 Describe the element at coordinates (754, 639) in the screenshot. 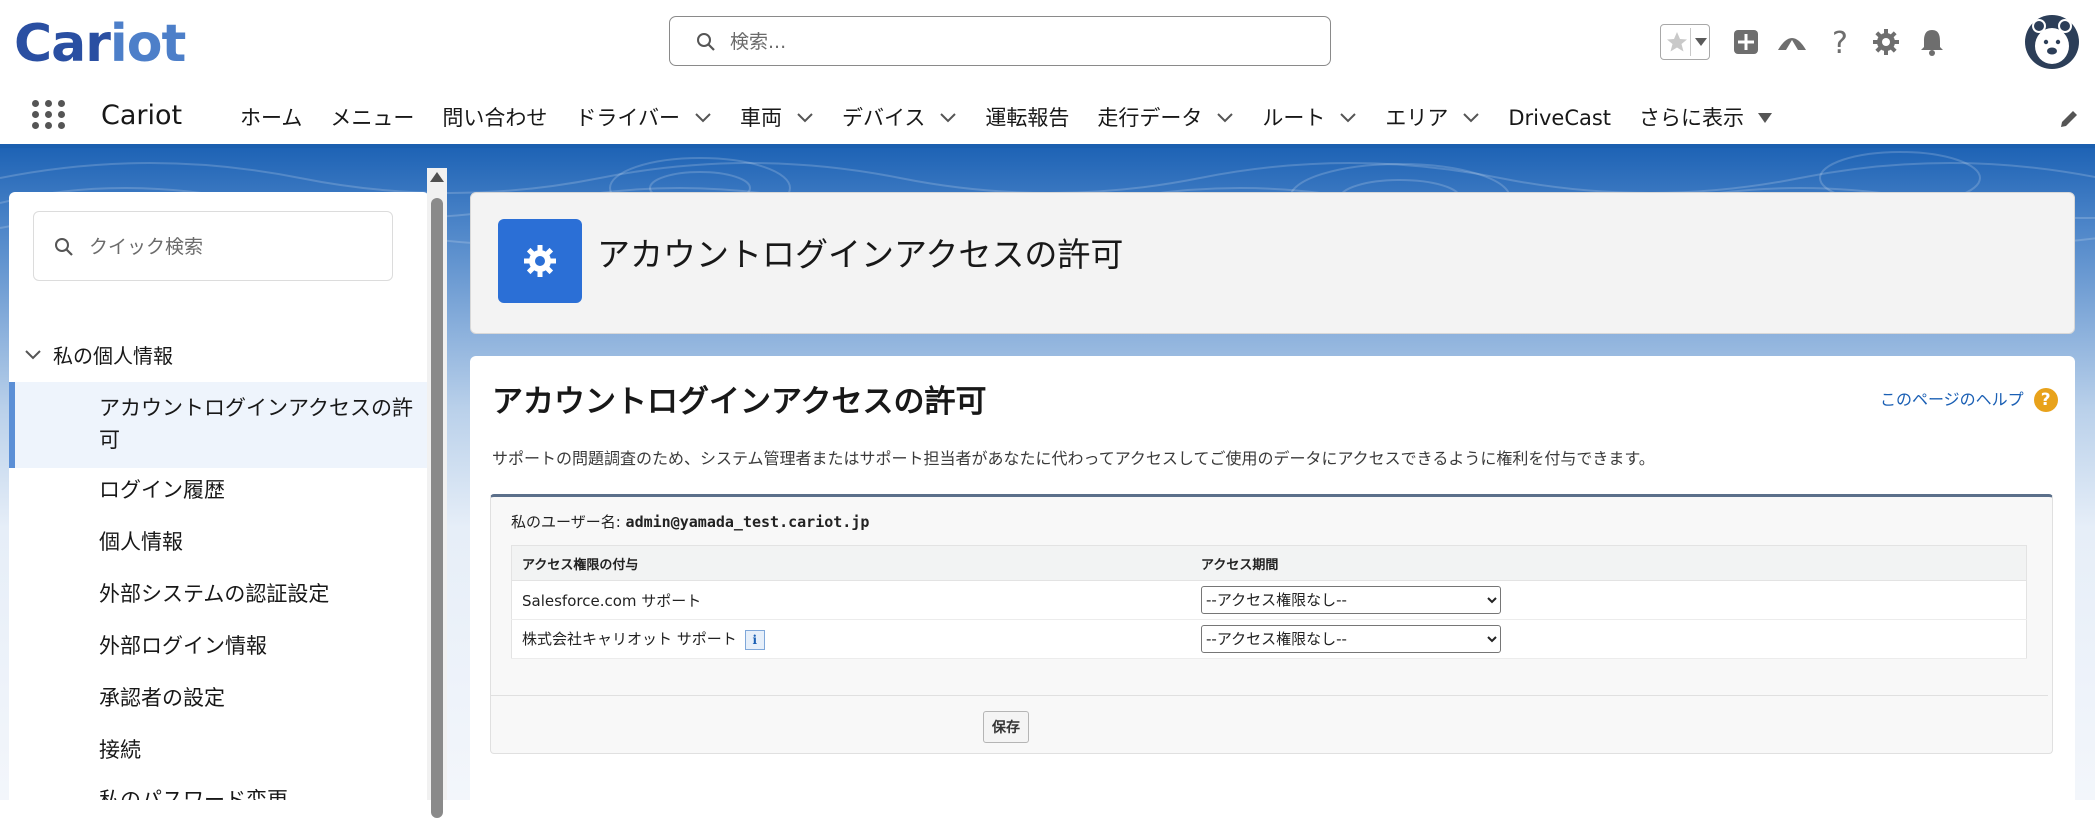

I see `info-icon: i` at that location.